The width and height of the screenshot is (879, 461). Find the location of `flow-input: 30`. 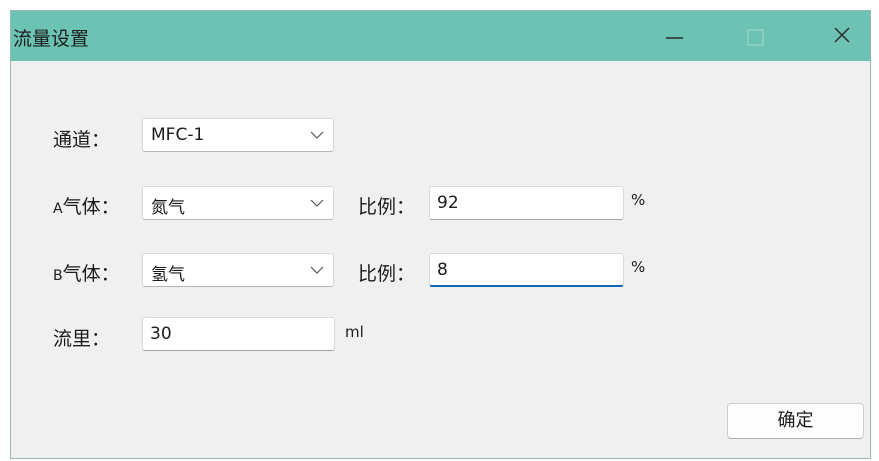

flow-input: 30 is located at coordinates (238, 334).